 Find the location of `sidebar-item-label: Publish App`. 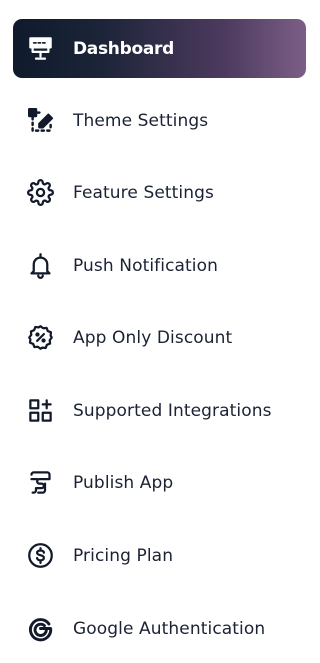

sidebar-item-label: Publish App is located at coordinates (123, 482).